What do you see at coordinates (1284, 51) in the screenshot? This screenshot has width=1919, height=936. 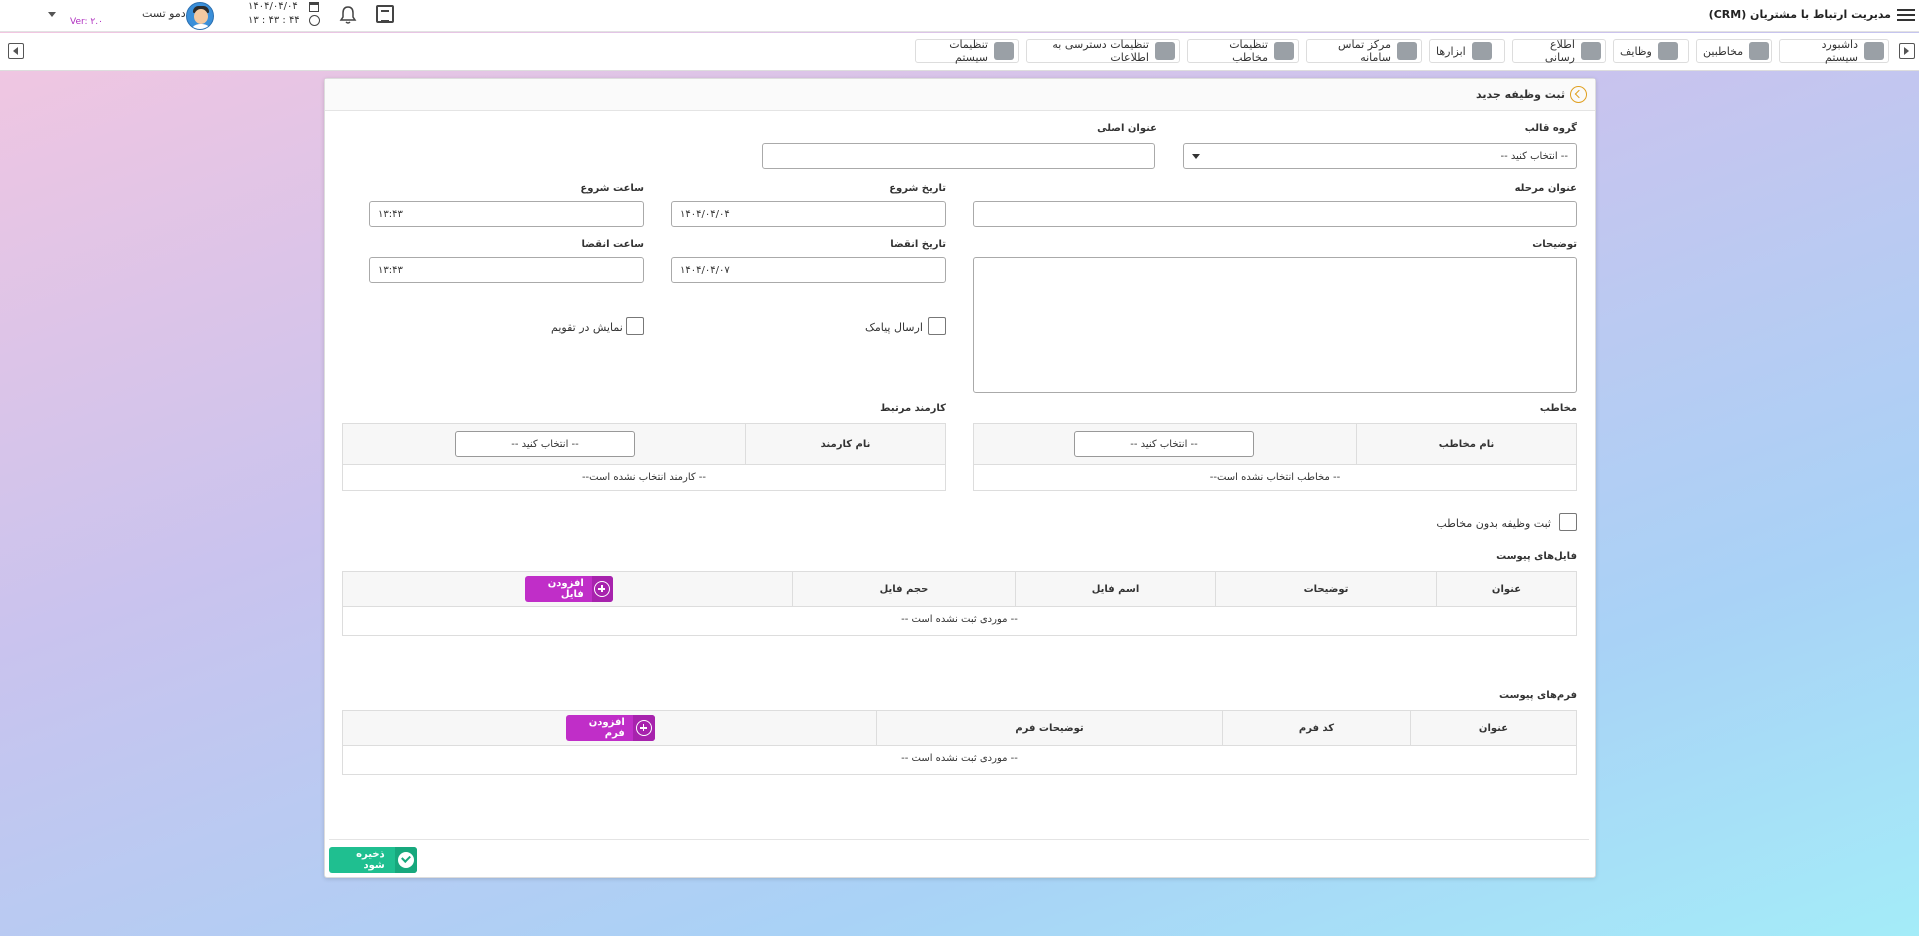 I see `user-gear-icon` at bounding box center [1284, 51].